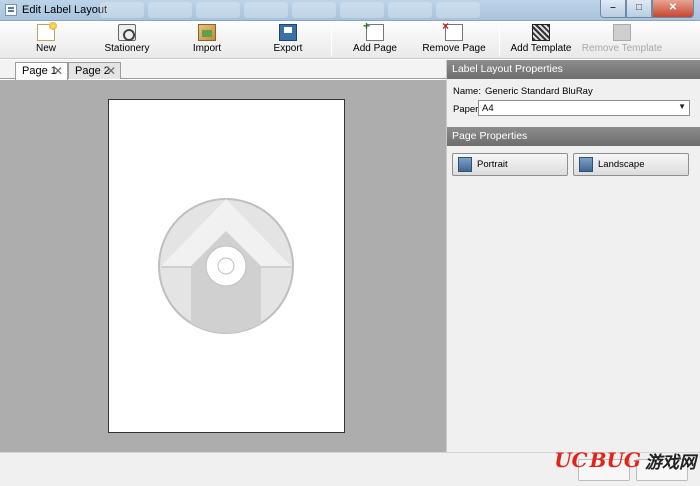 This screenshot has width=700, height=486. I want to click on stationery-button-label: Stationery, so click(127, 48).